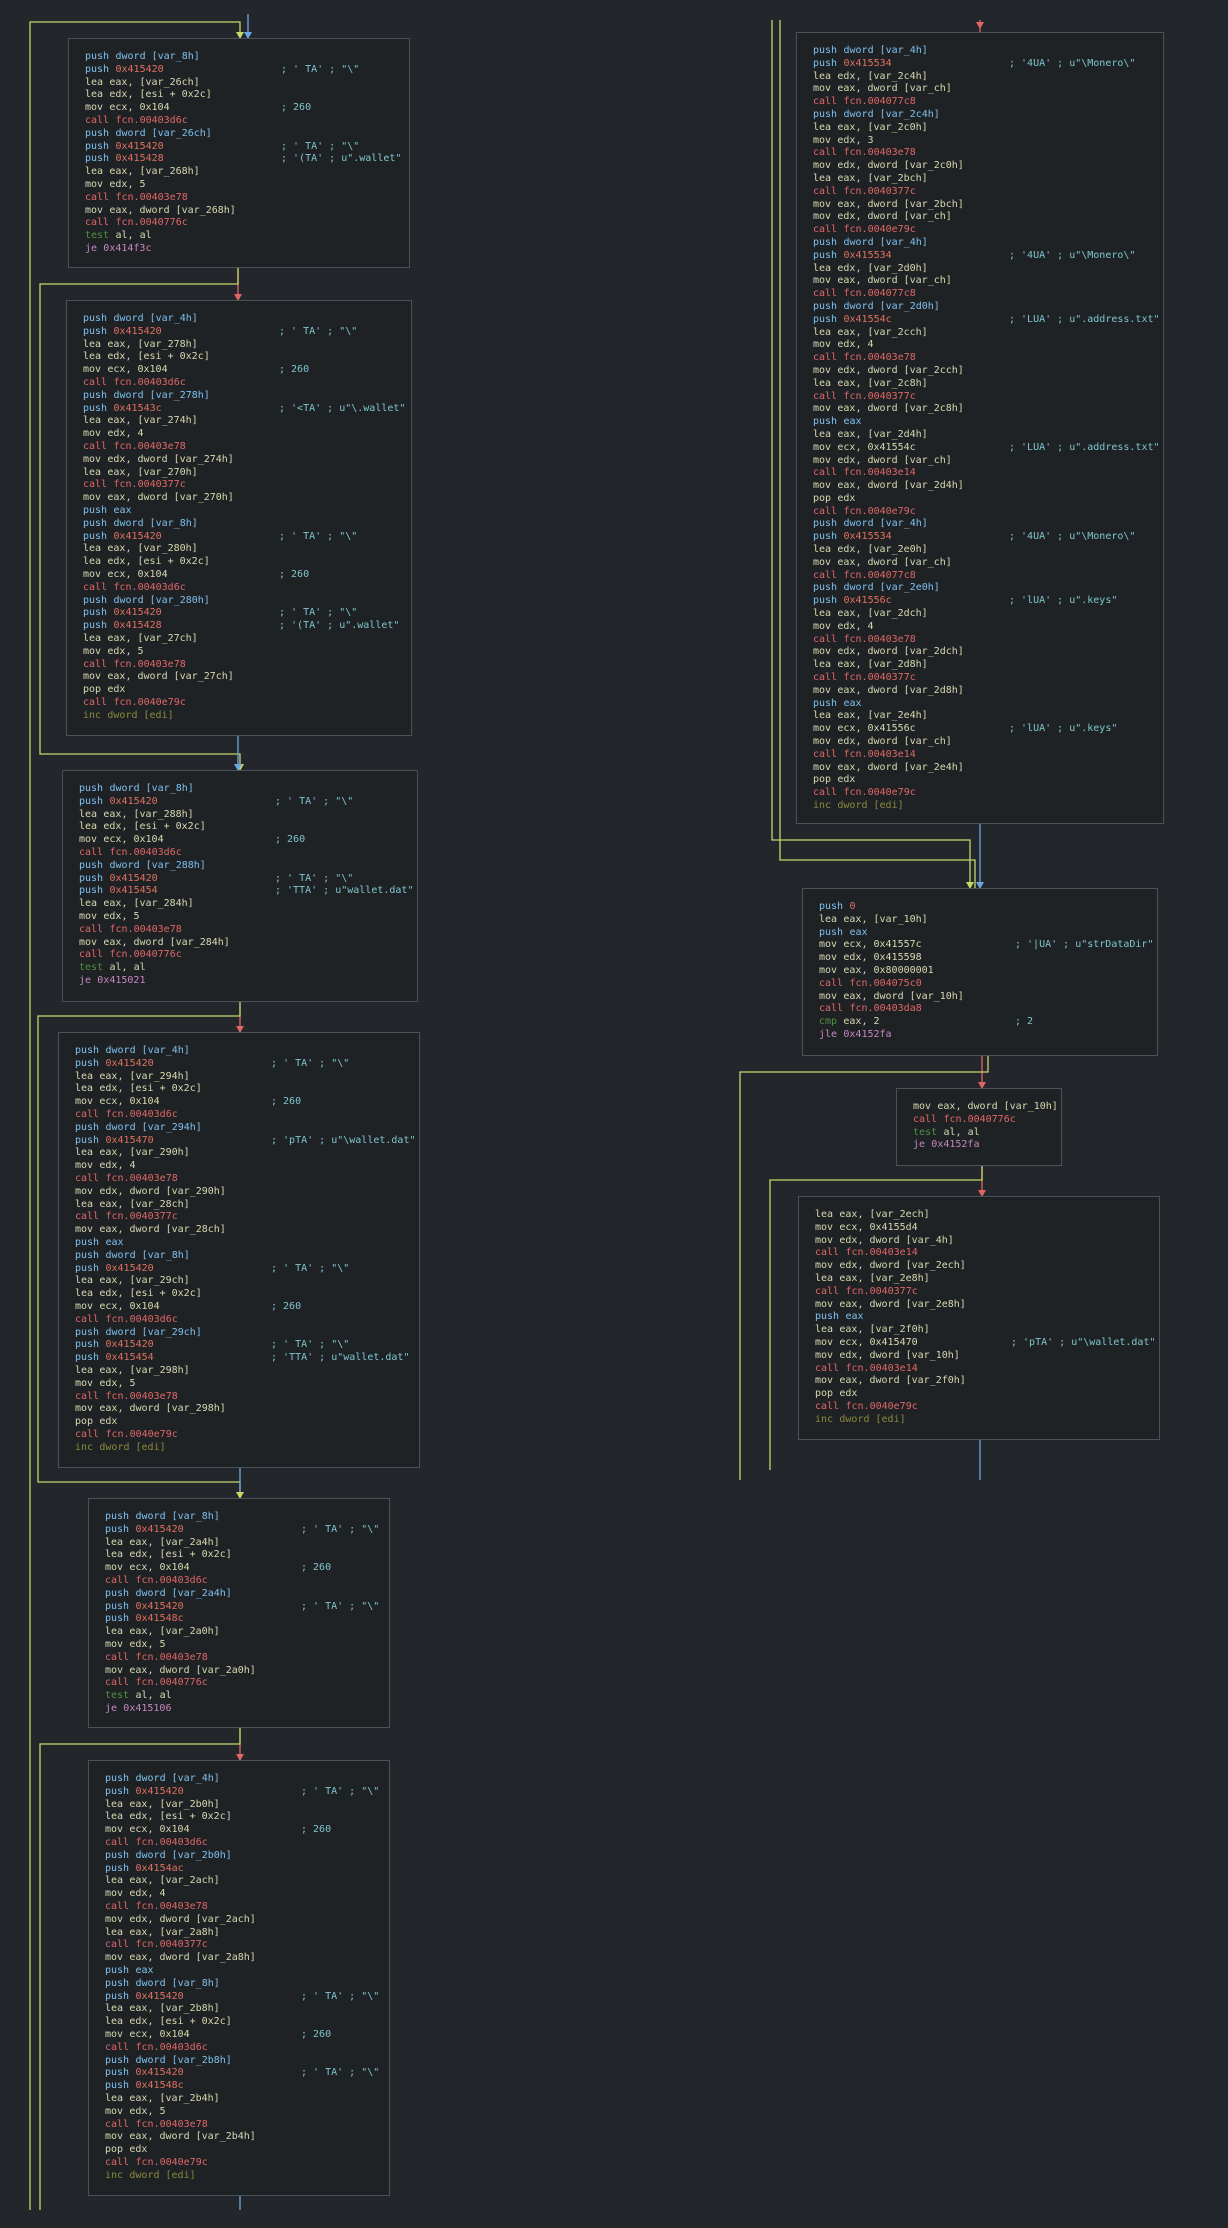 This screenshot has height=2228, width=1228. What do you see at coordinates (248, 815) in the screenshot?
I see `instruction-line: lea eax, [var_288h]` at bounding box center [248, 815].